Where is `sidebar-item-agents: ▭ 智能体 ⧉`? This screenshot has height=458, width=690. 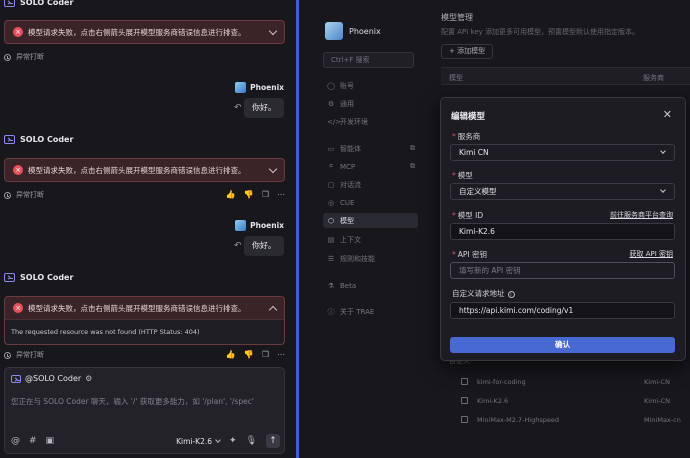 sidebar-item-agents: ▭ 智能体 ⧉ is located at coordinates (370, 148).